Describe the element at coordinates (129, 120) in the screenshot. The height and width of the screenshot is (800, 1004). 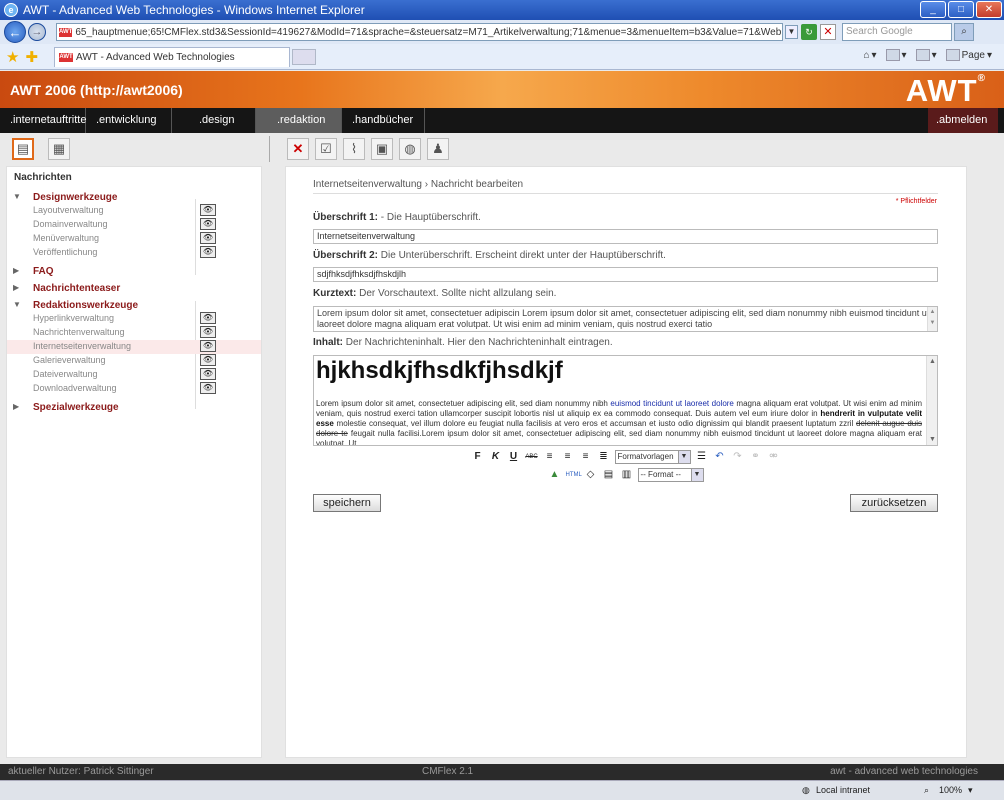
I see `nav-entwicklung: .entwicklung` at that location.